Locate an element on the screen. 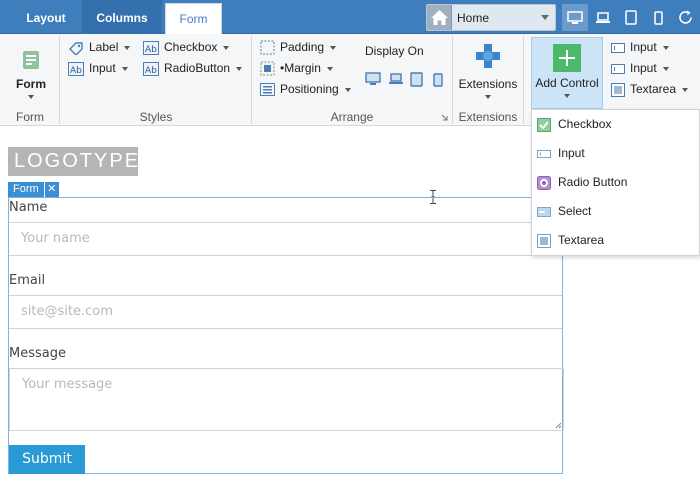 Image resolution: width=700 pixels, height=485 pixels. group-label-styles: Styles is located at coordinates (156, 117).